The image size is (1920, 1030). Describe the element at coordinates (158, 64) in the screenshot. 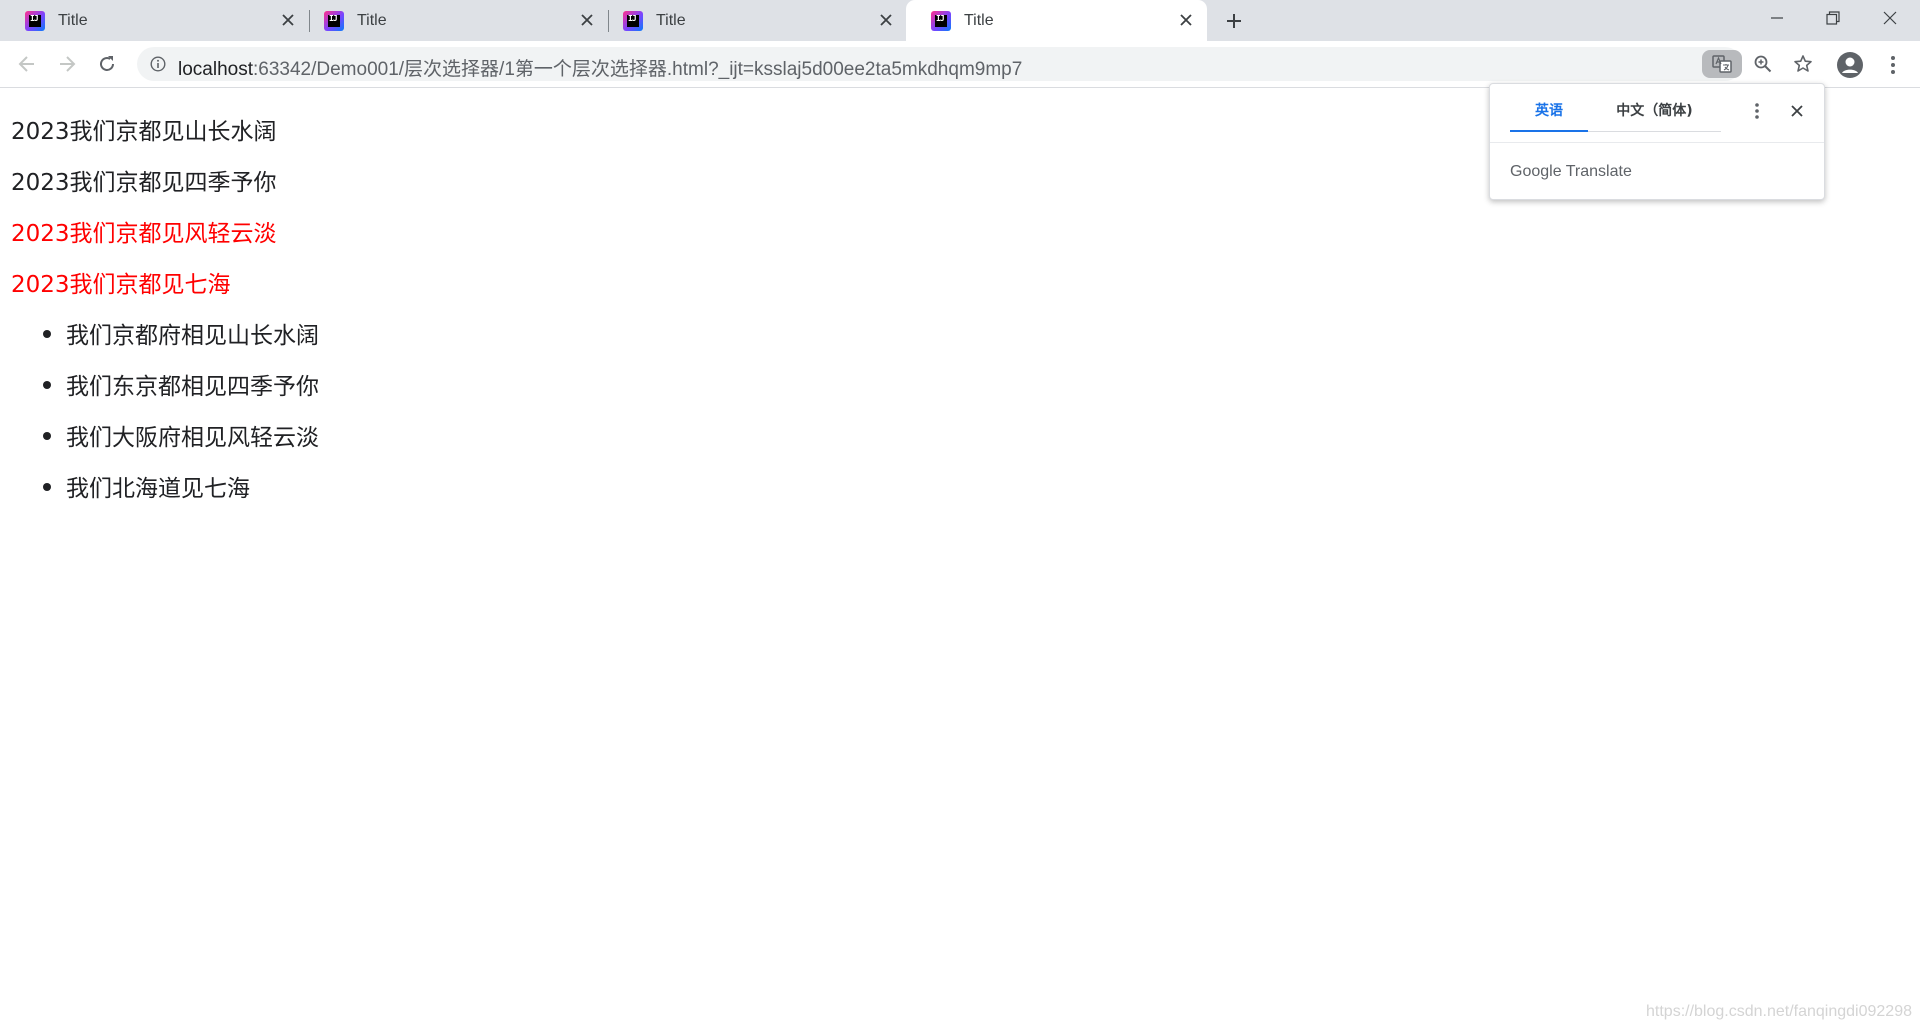

I see `site-info-icon` at that location.